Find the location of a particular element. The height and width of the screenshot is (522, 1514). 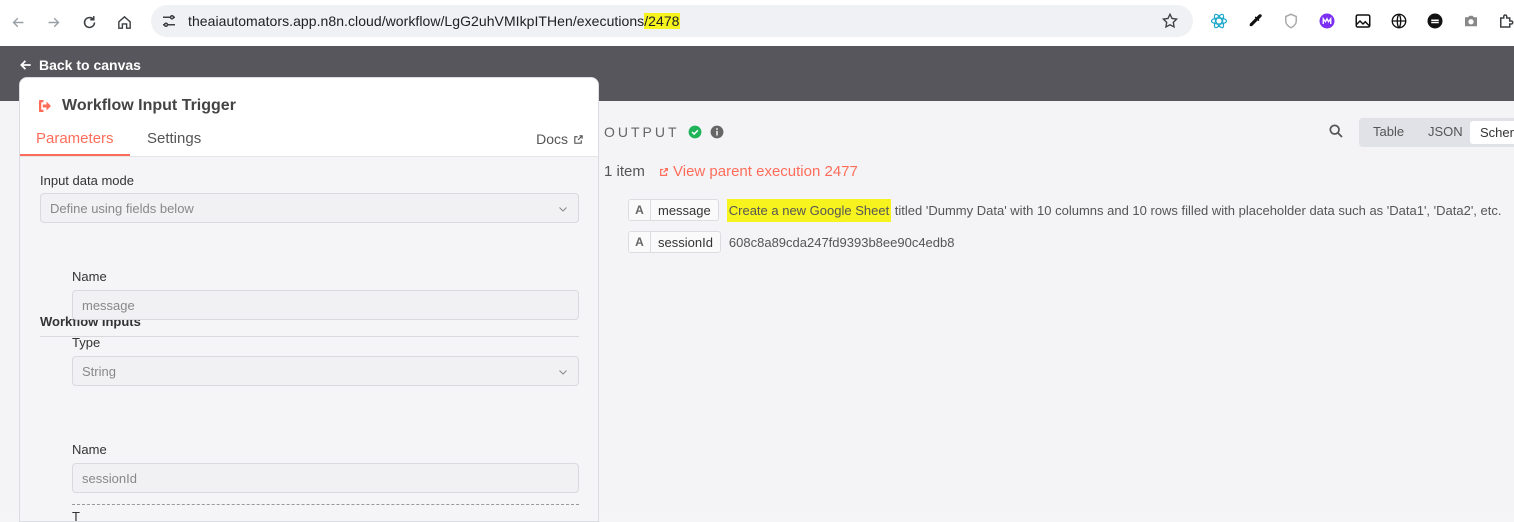

info-icon is located at coordinates (717, 132).